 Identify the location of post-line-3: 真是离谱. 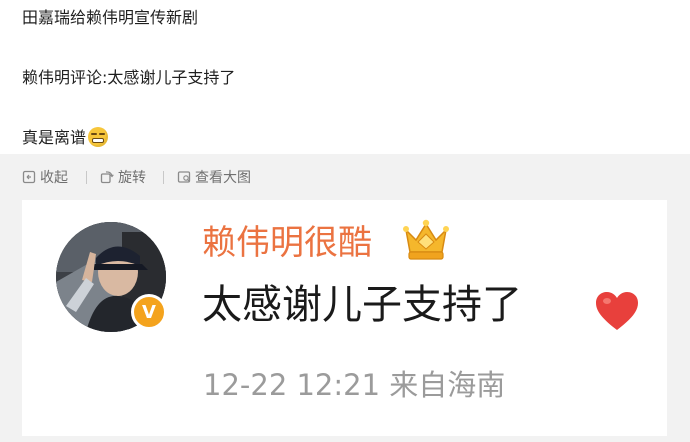
(65, 138).